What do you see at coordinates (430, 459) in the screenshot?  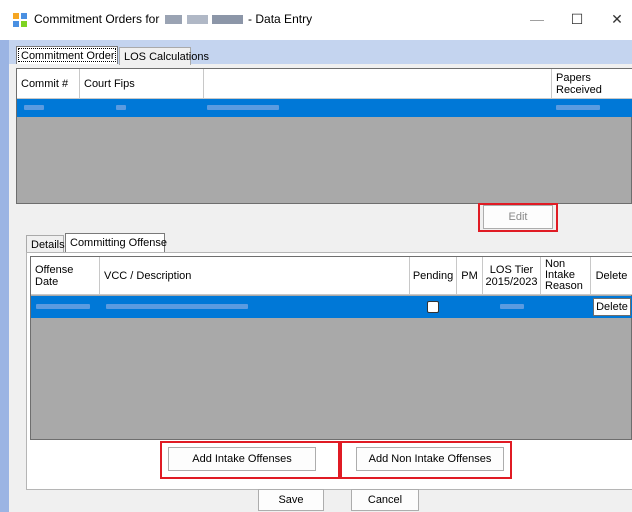 I see `add-non-intake-offenses-button: Add Non Intake Offenses` at bounding box center [430, 459].